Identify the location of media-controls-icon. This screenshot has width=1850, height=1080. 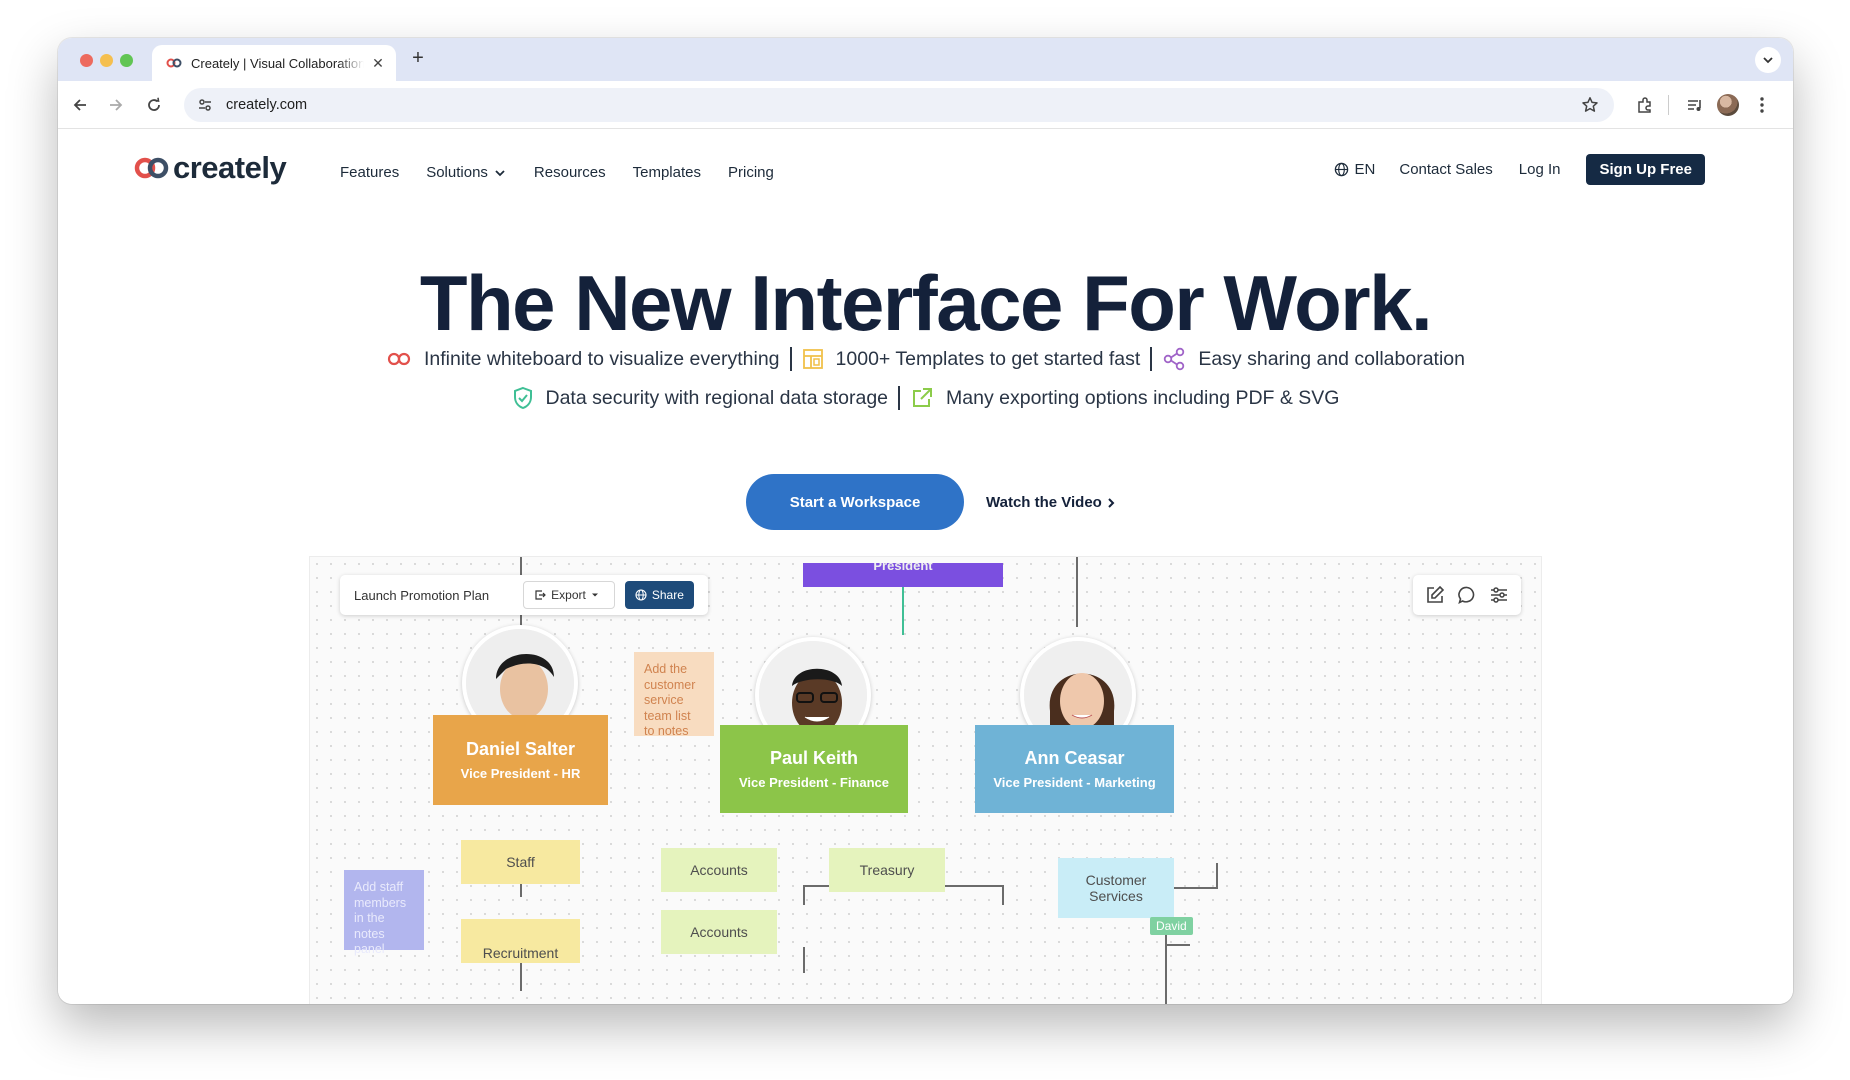
(1695, 105).